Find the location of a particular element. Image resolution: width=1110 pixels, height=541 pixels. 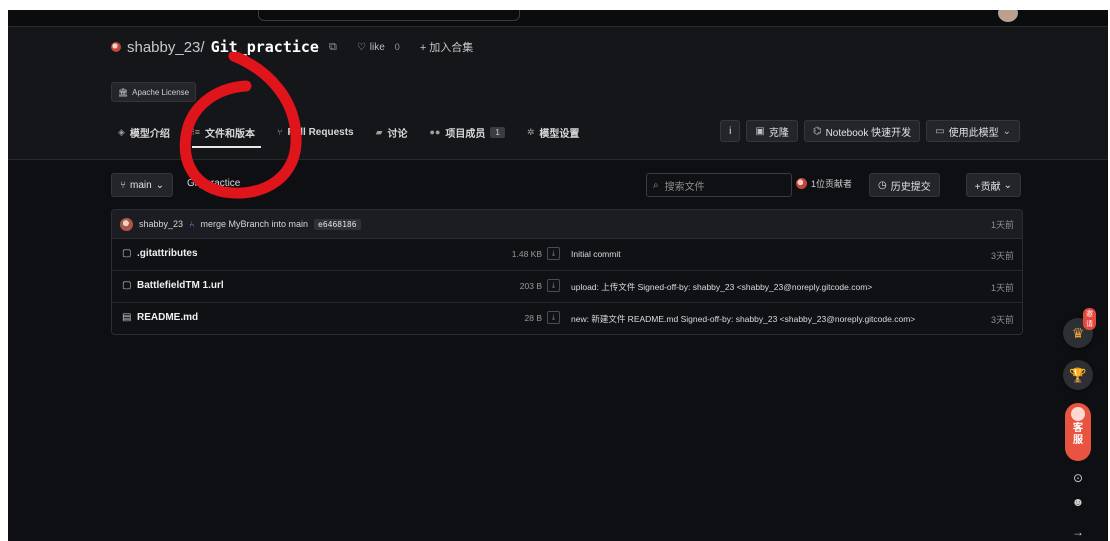

files-icon: ⁝≡ is located at coordinates (196, 131).